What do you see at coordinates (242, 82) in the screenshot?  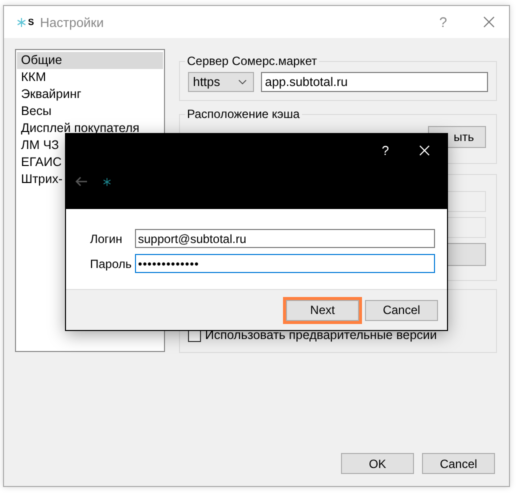 I see `chevron-down-icon` at bounding box center [242, 82].